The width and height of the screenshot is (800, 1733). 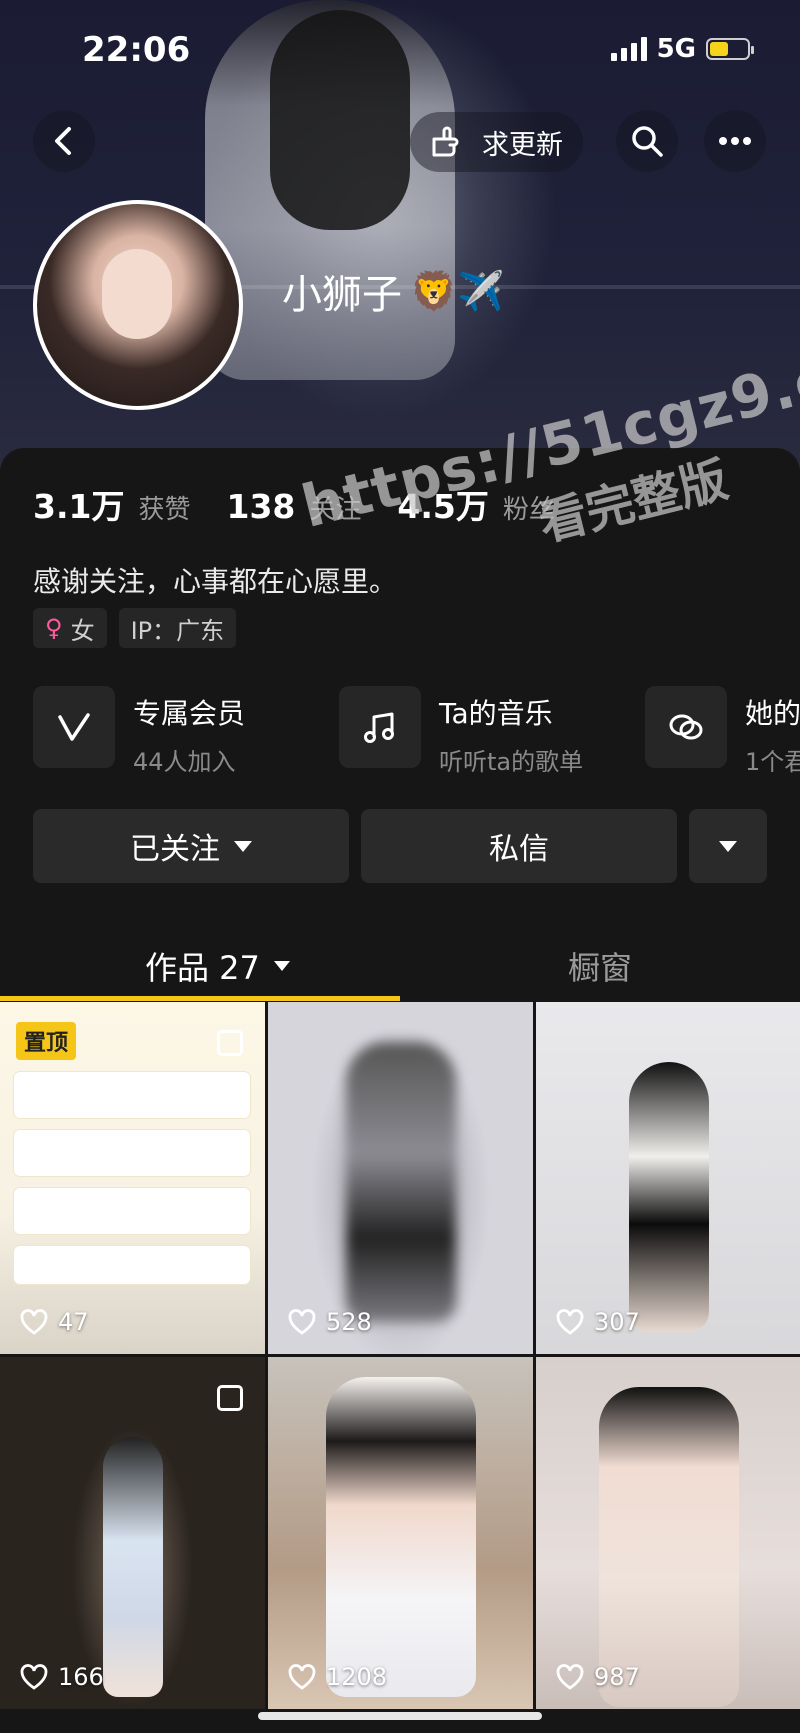 What do you see at coordinates (496, 713) in the screenshot?
I see `feature-music-title: Ta的音乐` at bounding box center [496, 713].